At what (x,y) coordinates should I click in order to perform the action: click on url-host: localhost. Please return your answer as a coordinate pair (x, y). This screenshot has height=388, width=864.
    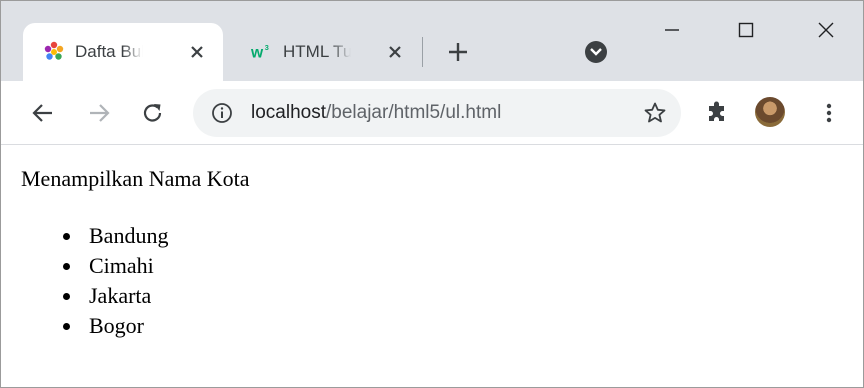
    Looking at the image, I should click on (288, 112).